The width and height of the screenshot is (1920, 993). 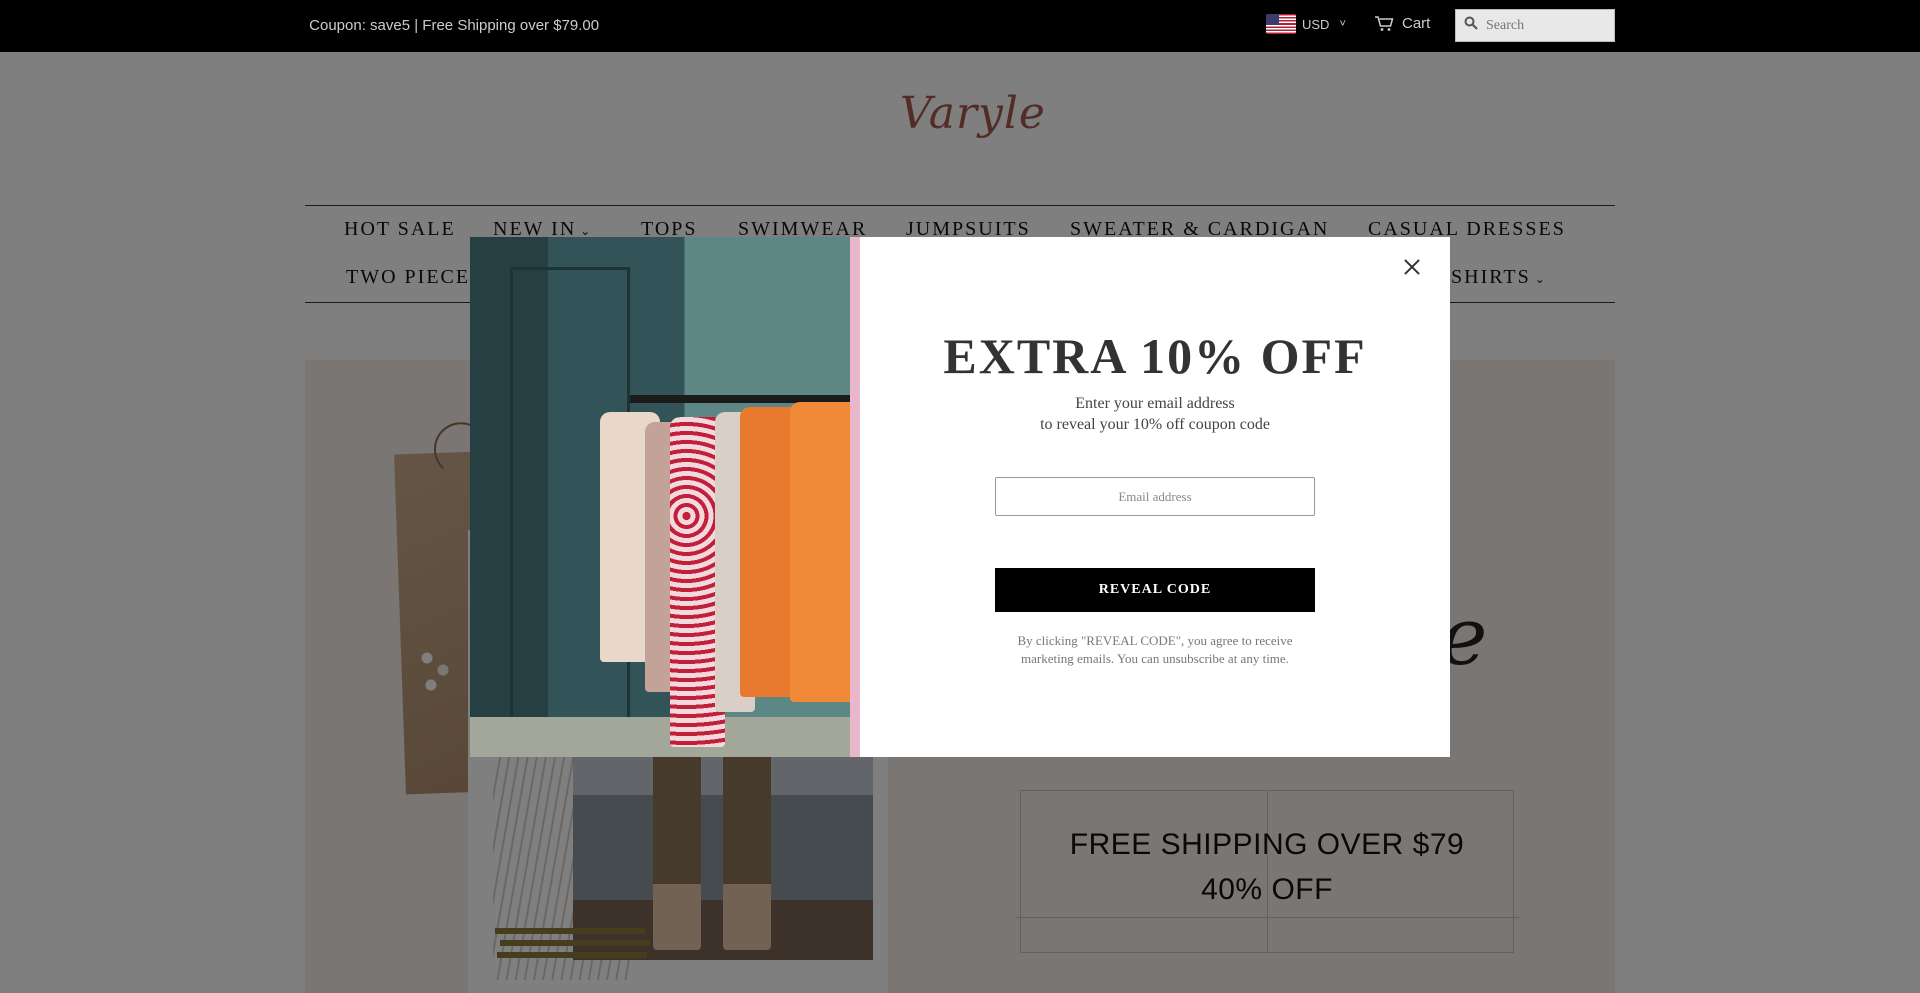 What do you see at coordinates (1316, 24) in the screenshot?
I see `currency-label: USD` at bounding box center [1316, 24].